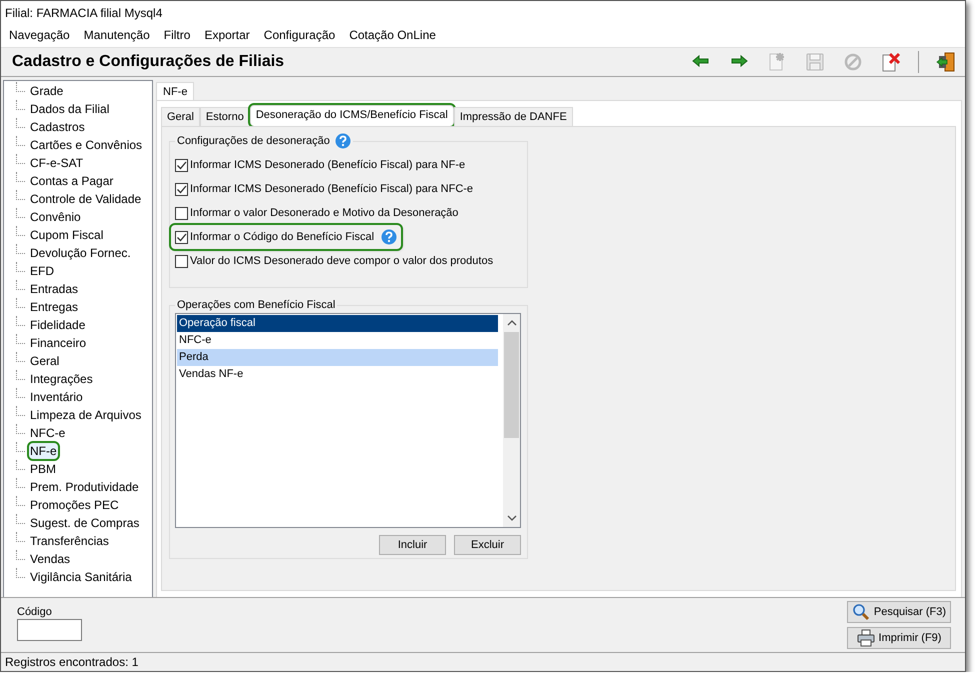 The width and height of the screenshot is (975, 680). I want to click on checkbox-label: Informar ICMS Desonerado (Benefício Fiscal) para NFC-e, so click(332, 189).